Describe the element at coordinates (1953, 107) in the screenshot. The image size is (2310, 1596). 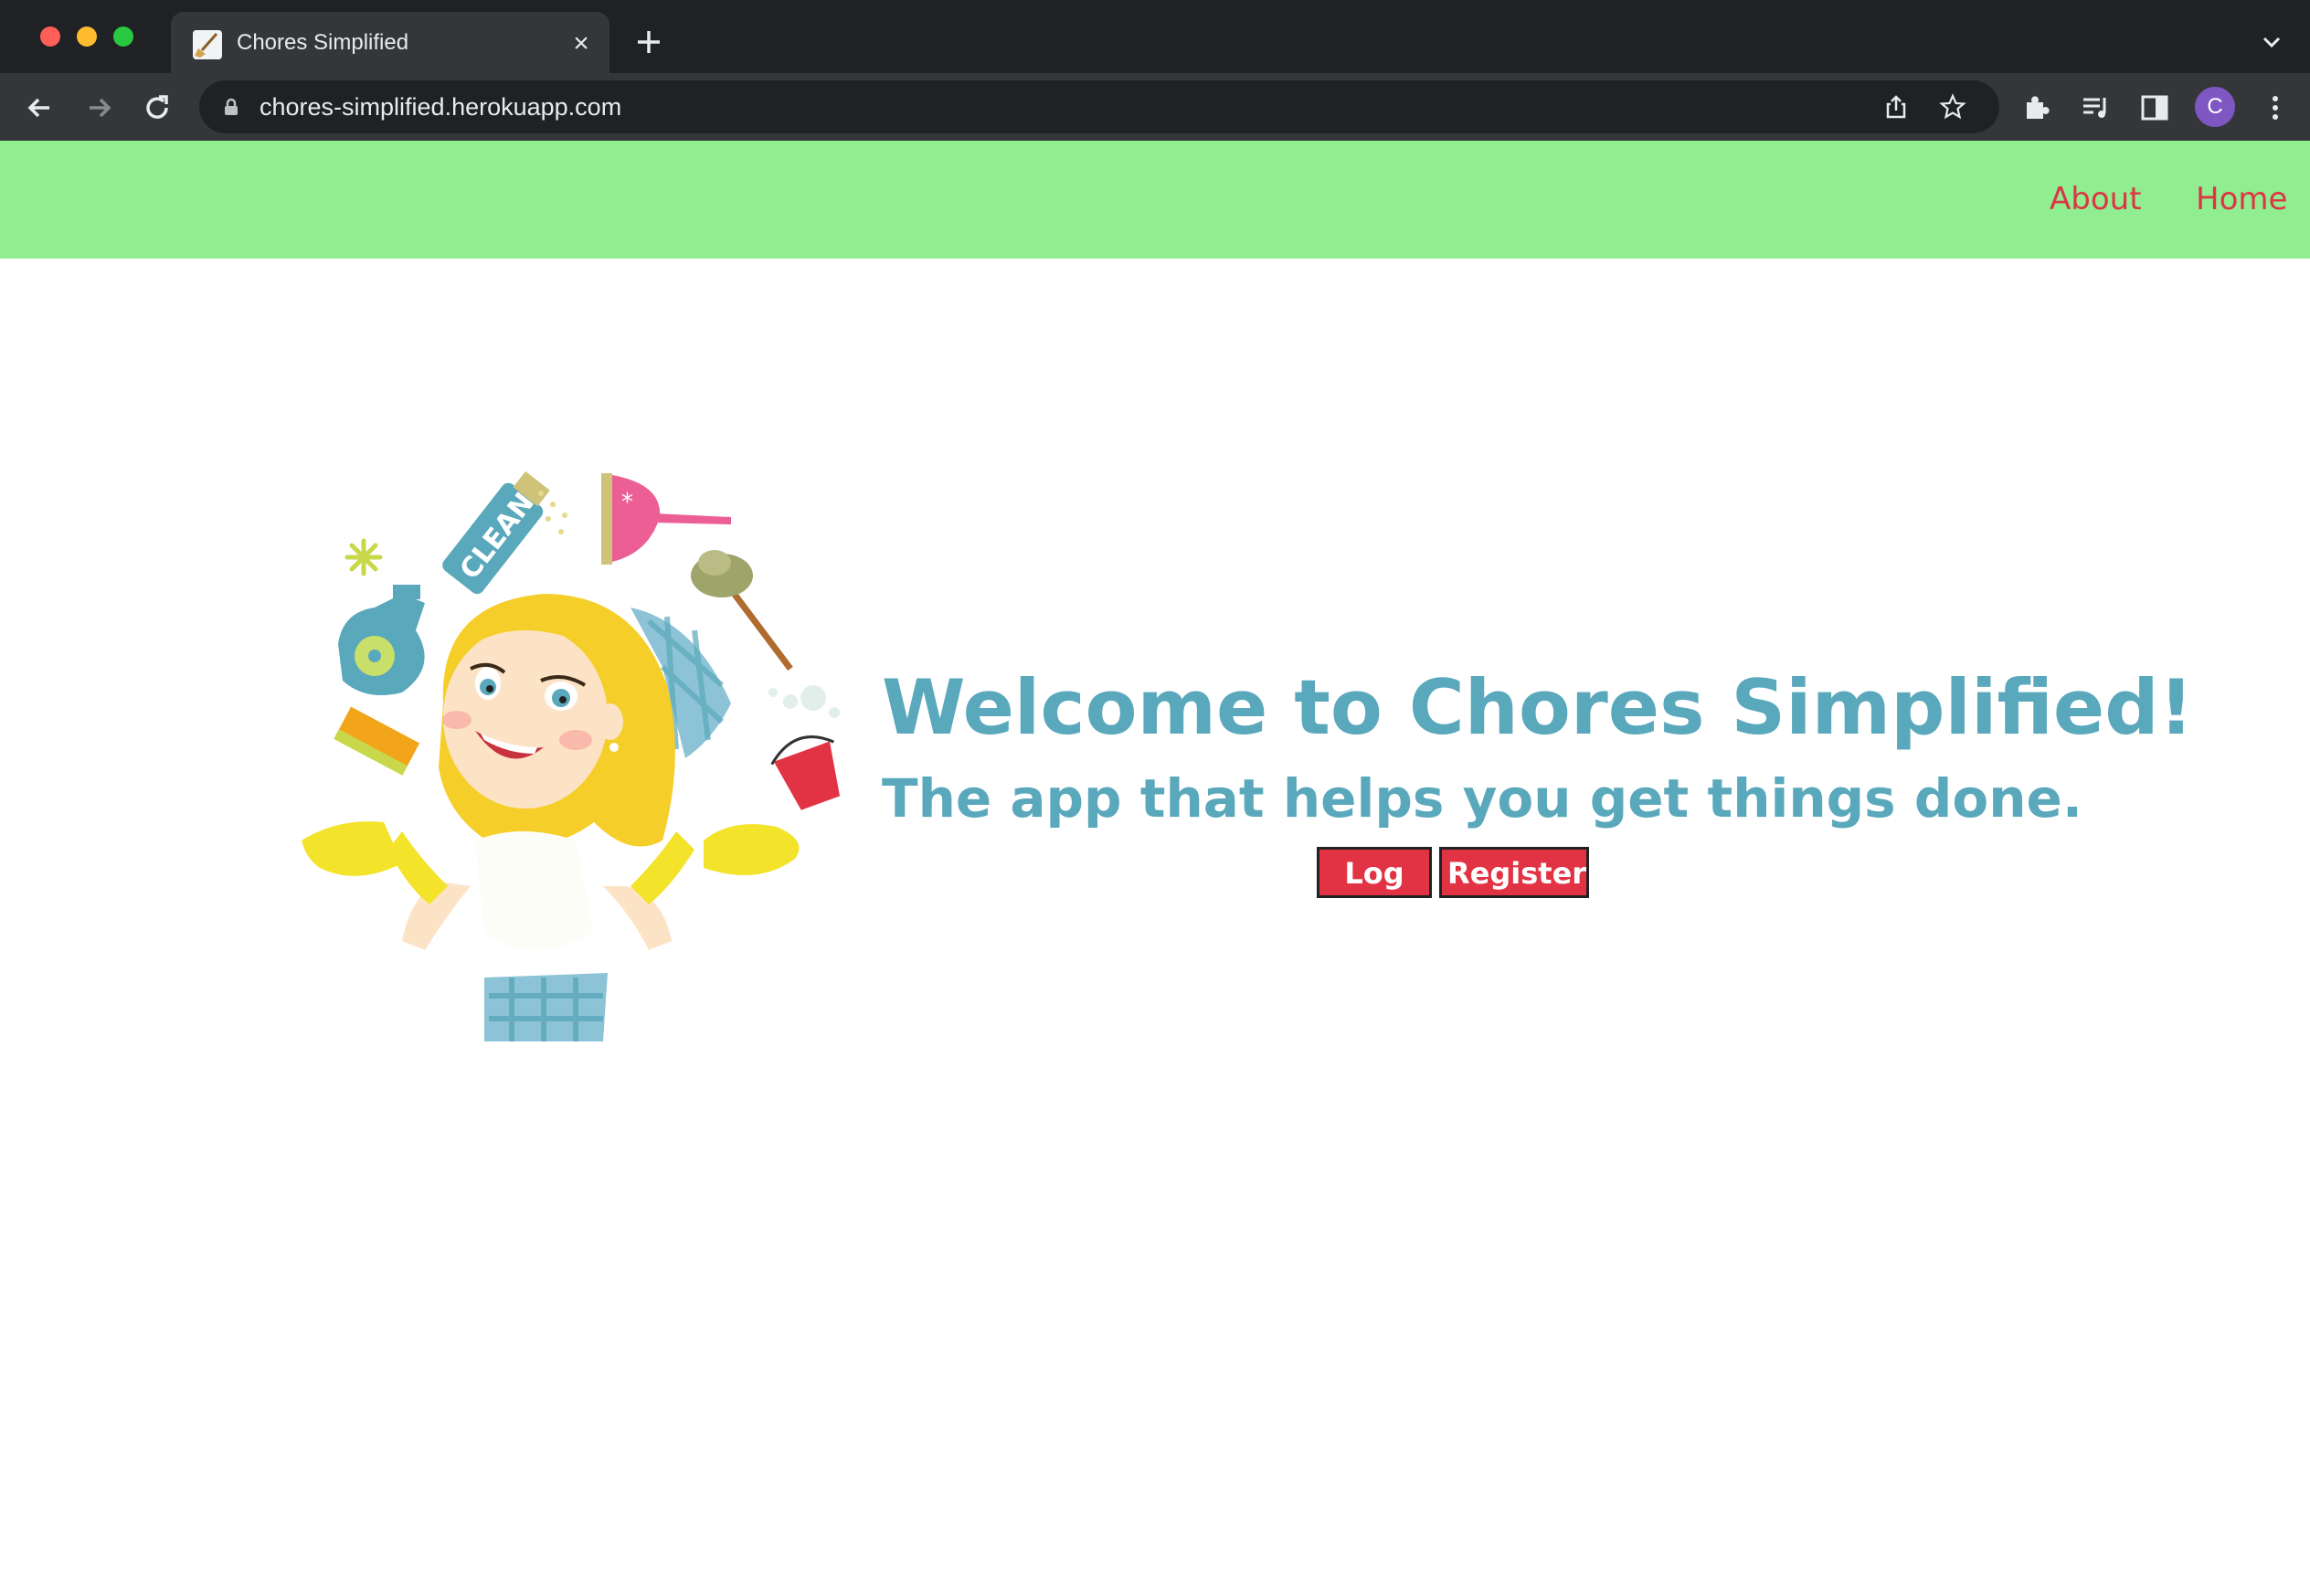
I see `bookmark-star-icon` at that location.